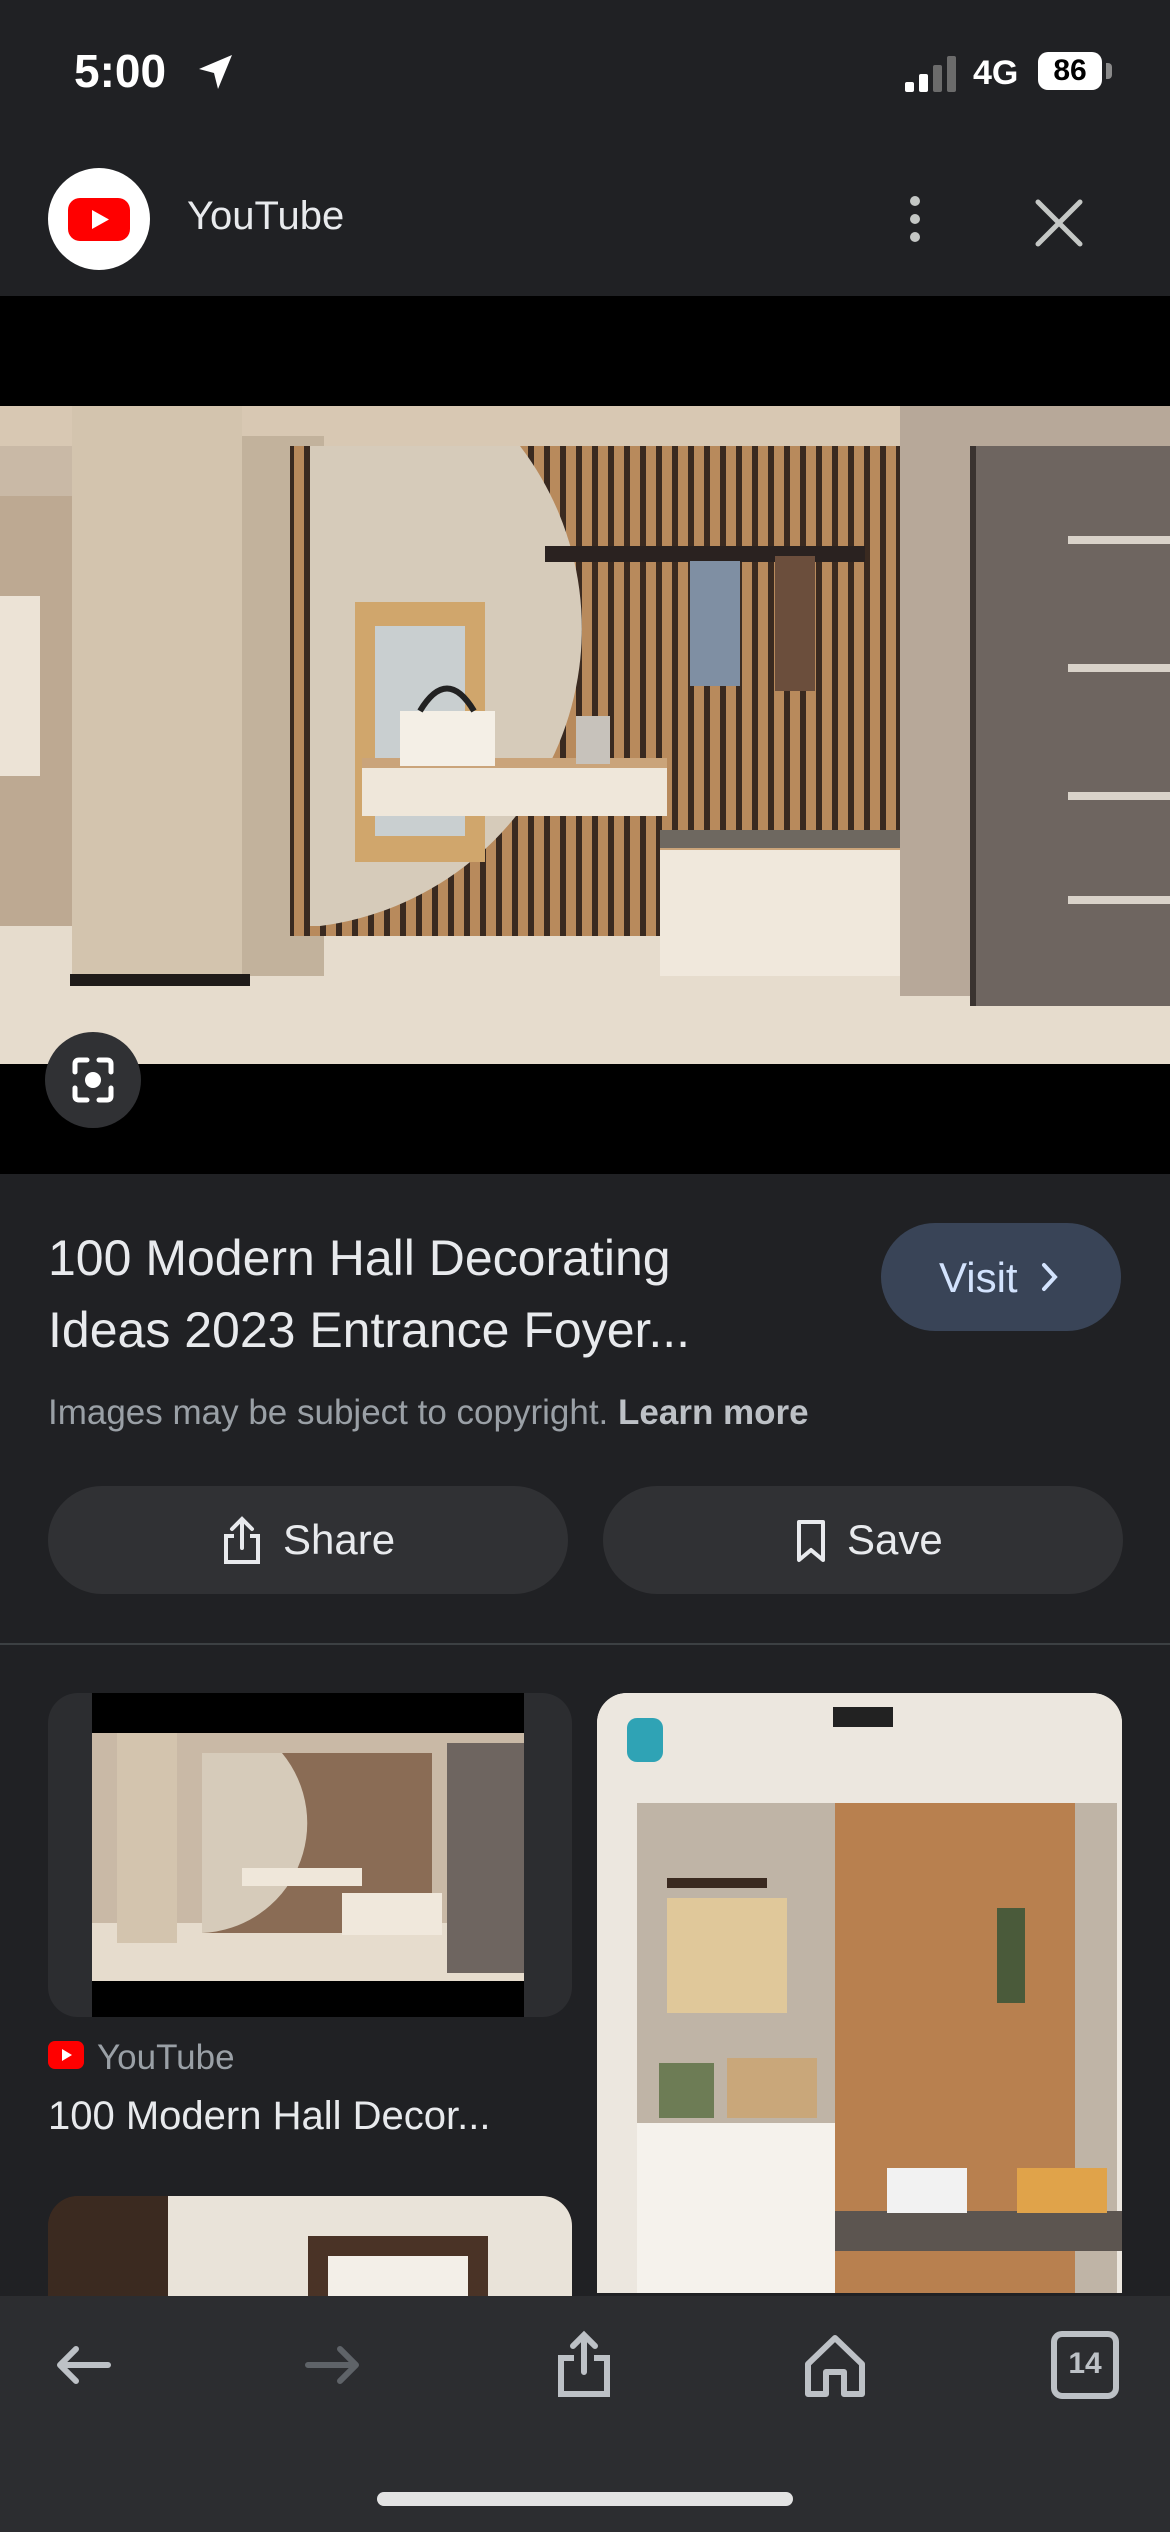  I want to click on close-icon, so click(1059, 223).